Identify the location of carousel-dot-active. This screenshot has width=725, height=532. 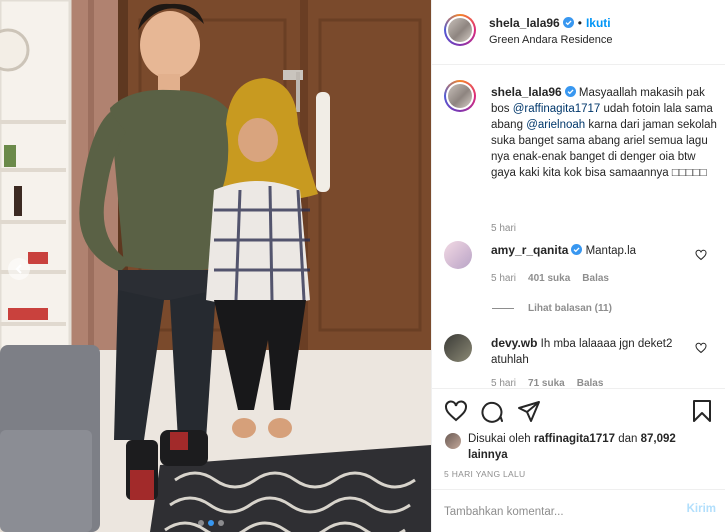
(211, 523).